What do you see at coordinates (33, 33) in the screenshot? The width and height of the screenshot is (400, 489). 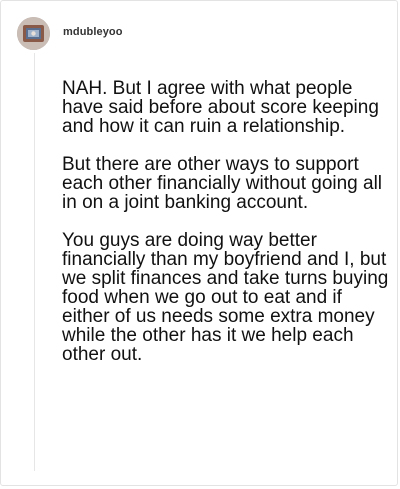 I see `user-avatar-icon` at bounding box center [33, 33].